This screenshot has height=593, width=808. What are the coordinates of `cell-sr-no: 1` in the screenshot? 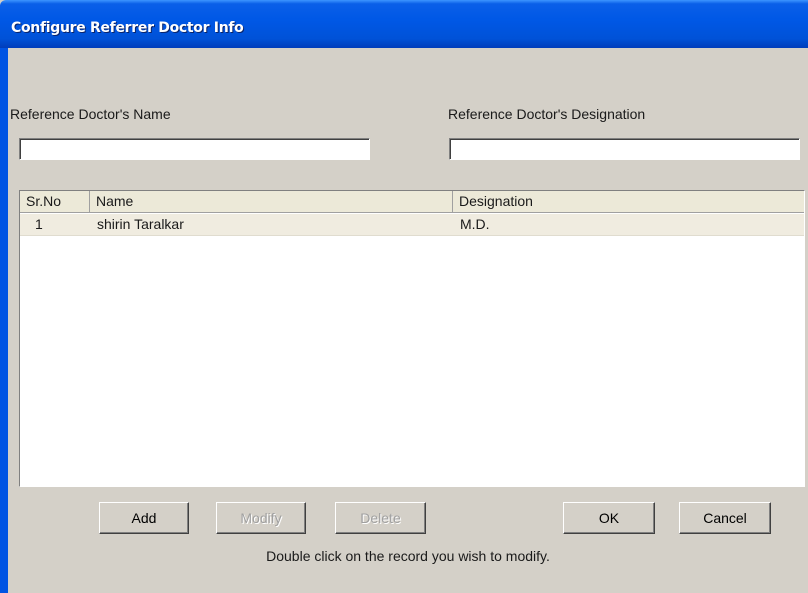 It's located at (39, 224).